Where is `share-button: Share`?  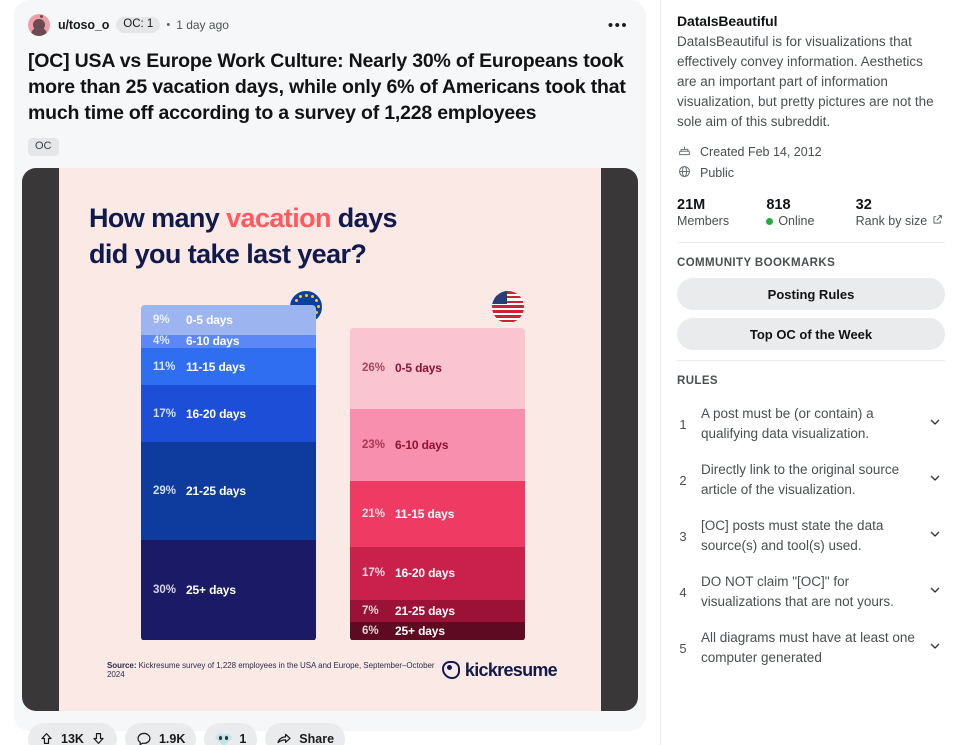 share-button: Share is located at coordinates (305, 733).